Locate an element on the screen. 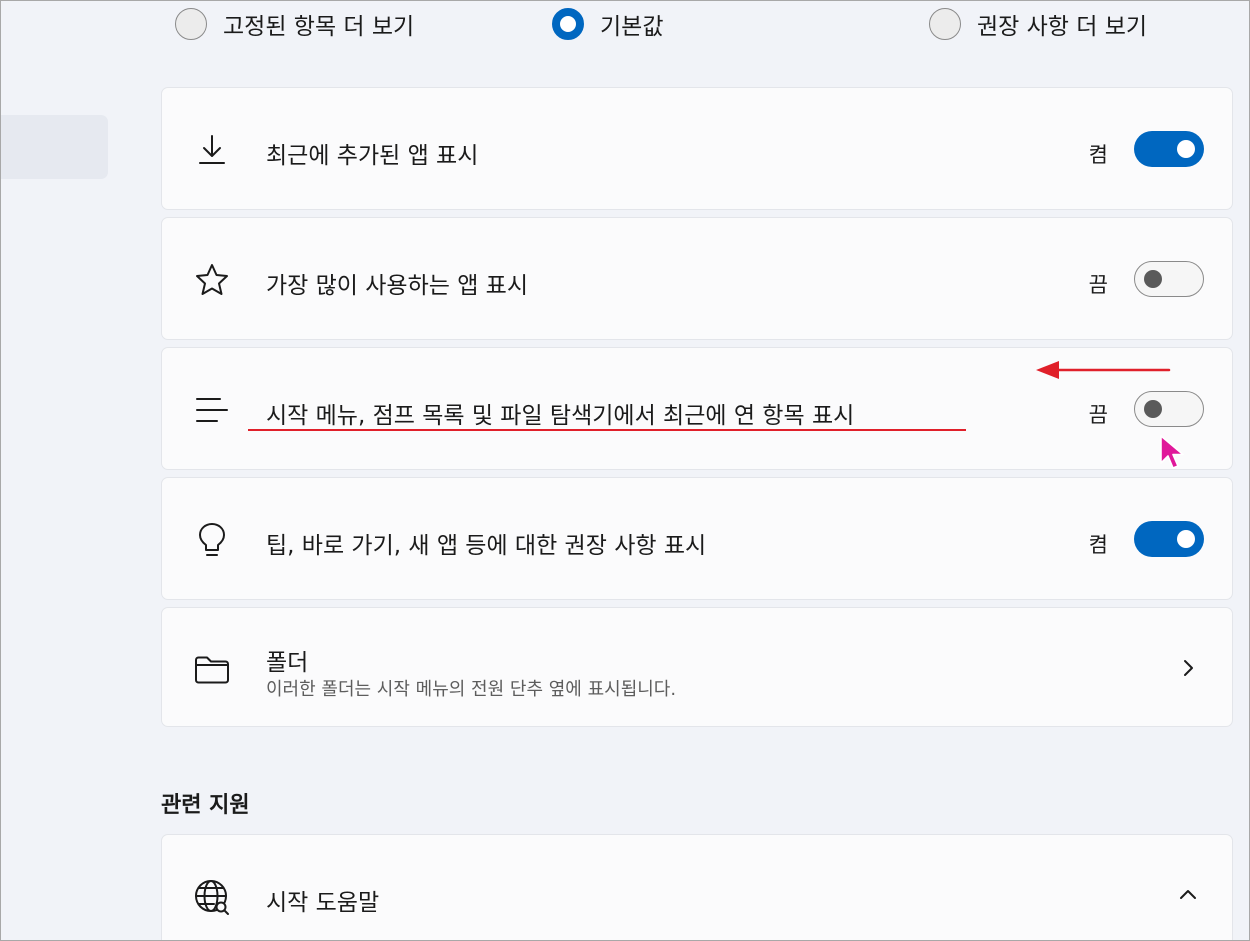  setting-description: 이러한 폴더는 시작 메뉴의 전원 단추 옆에 표시됩니다. is located at coordinates (471, 689).